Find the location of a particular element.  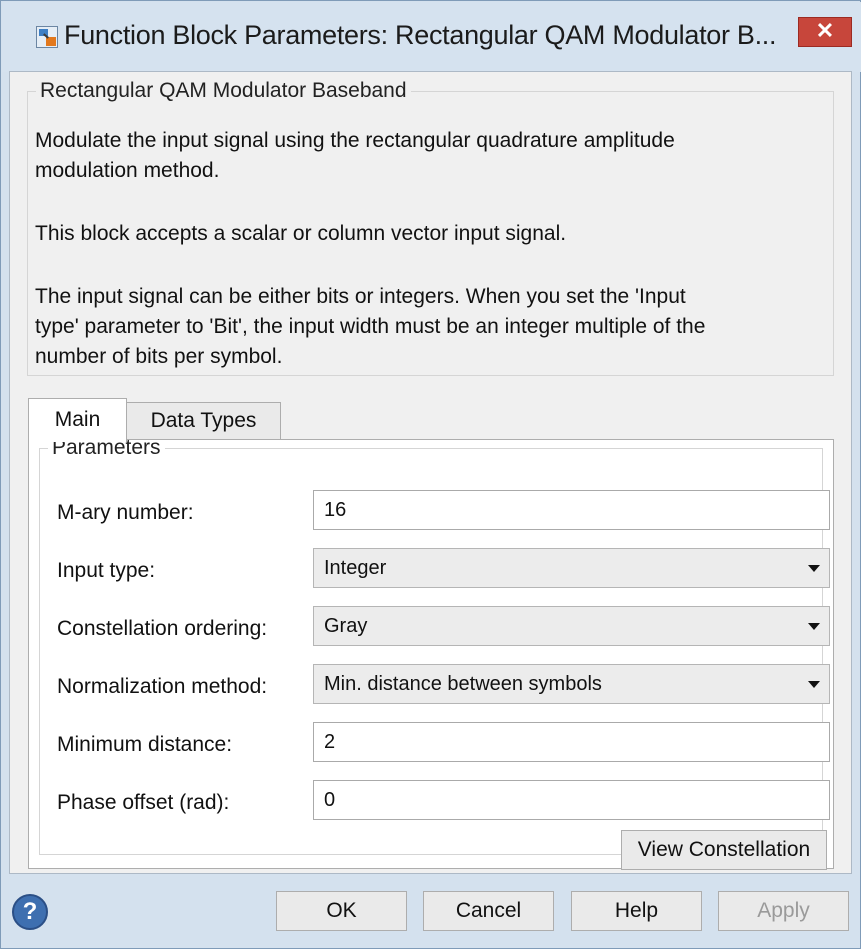

constellation-ordering-select: Gray is located at coordinates (571, 626).